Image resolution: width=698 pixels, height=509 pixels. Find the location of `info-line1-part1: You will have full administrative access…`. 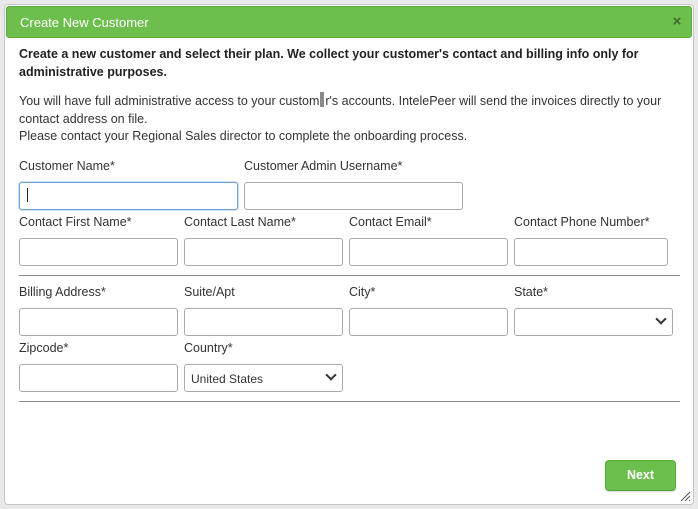

info-line1-part1: You will have full administrative access… is located at coordinates (169, 101).